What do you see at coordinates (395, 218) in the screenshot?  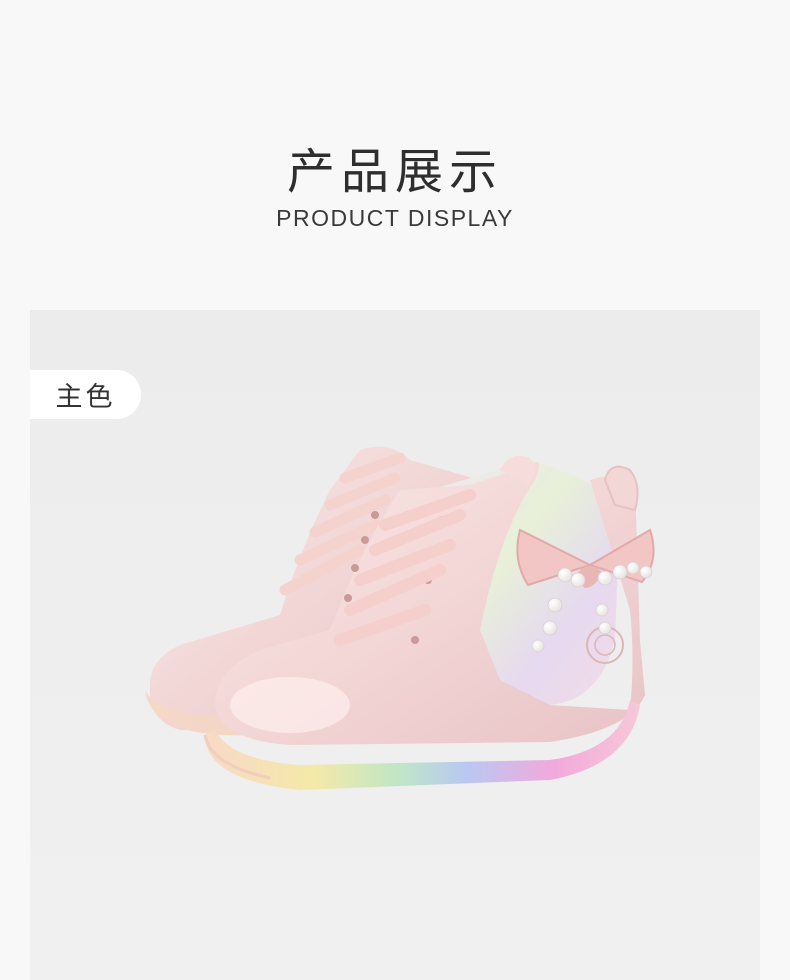 I see `section-subtitle: PRODUCT DISPLAY` at bounding box center [395, 218].